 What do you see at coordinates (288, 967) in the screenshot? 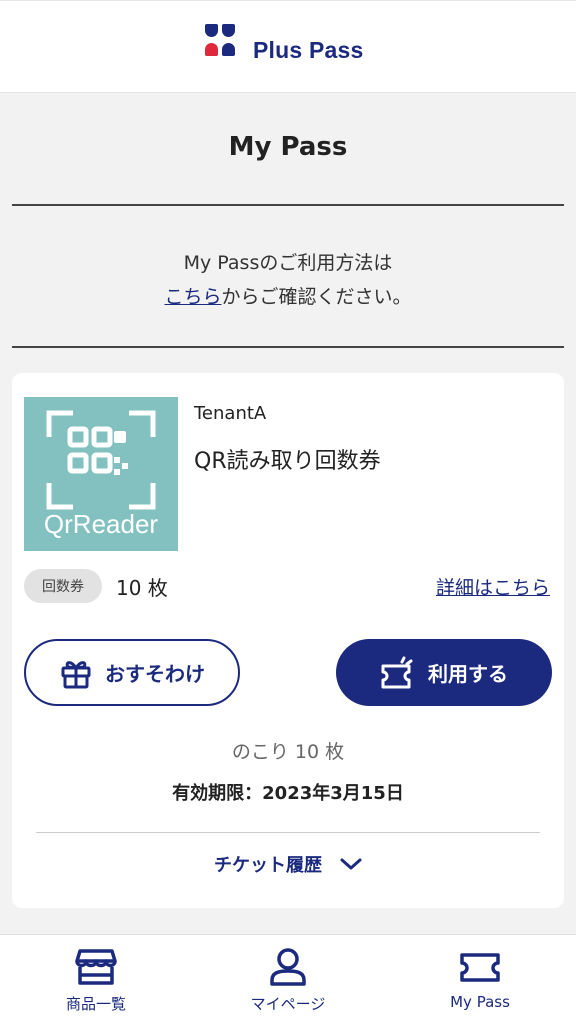
I see `person-icon` at bounding box center [288, 967].